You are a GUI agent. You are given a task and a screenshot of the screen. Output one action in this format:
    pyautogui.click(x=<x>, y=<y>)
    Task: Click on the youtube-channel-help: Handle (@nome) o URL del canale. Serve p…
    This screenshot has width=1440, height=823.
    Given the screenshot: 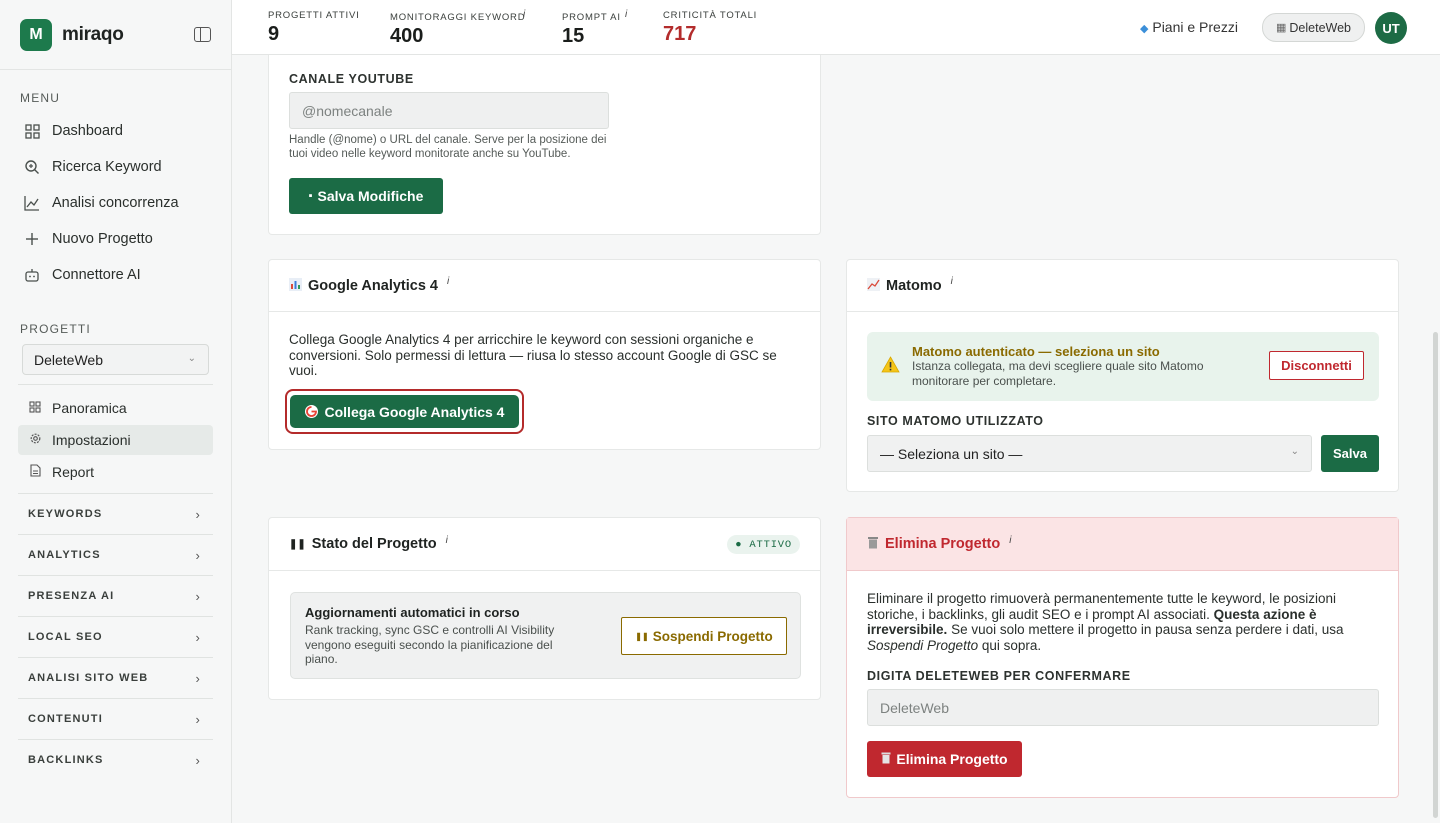 What is the action you would take?
    pyautogui.click(x=448, y=147)
    